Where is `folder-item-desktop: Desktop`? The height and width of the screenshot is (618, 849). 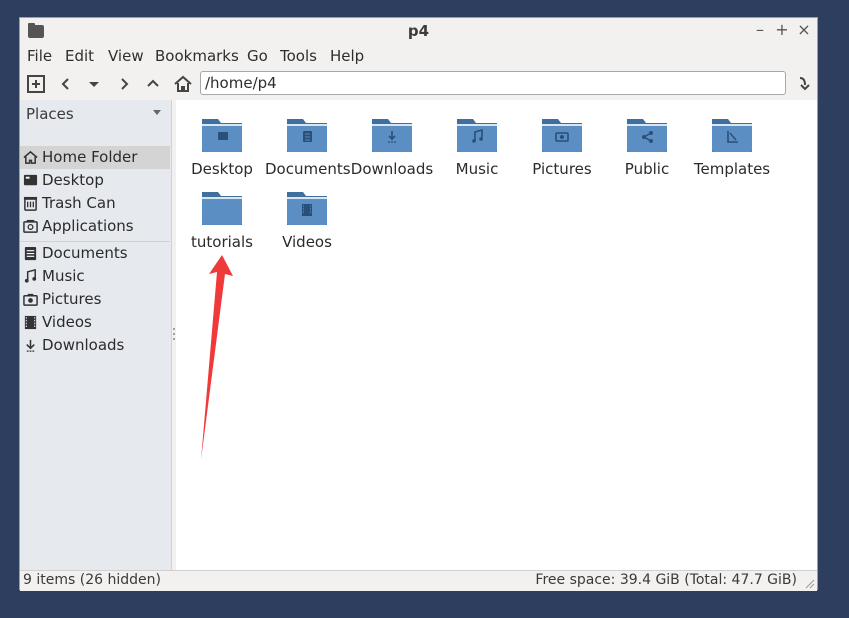 folder-item-desktop: Desktop is located at coordinates (222, 145).